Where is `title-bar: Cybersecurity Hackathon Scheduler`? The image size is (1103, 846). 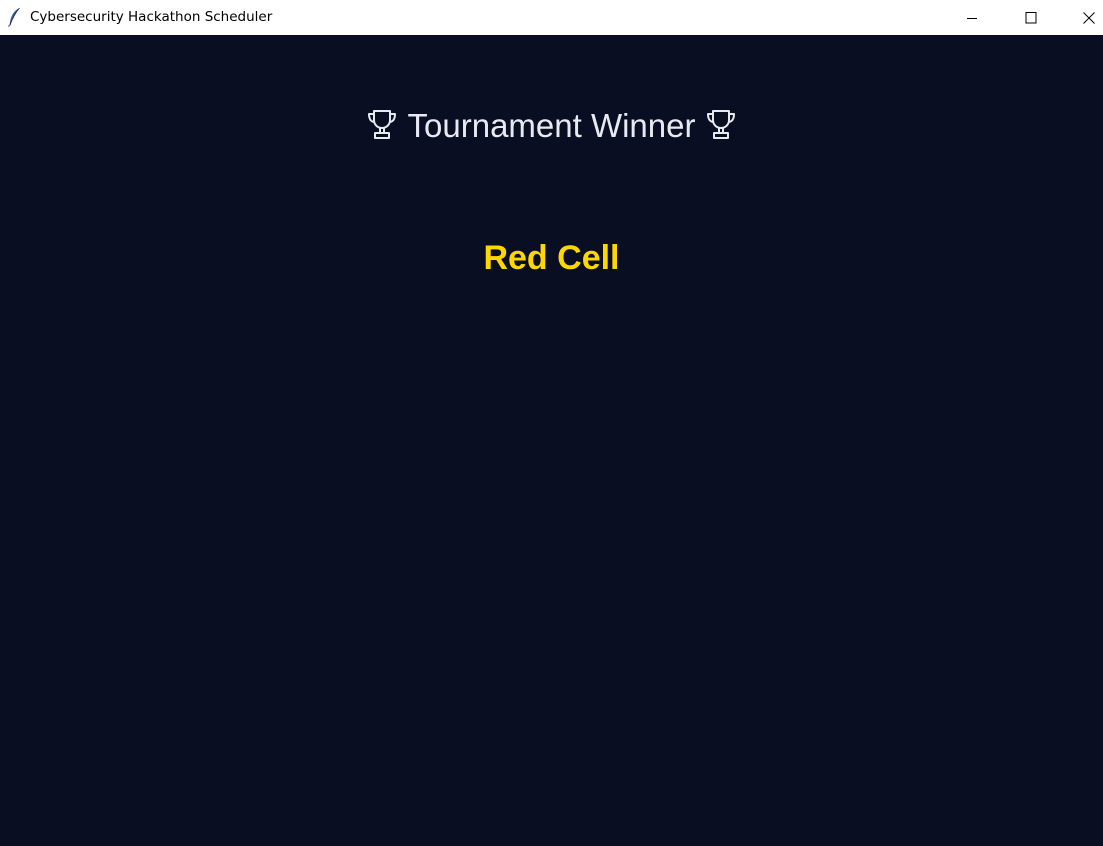 title-bar: Cybersecurity Hackathon Scheduler is located at coordinates (551, 17).